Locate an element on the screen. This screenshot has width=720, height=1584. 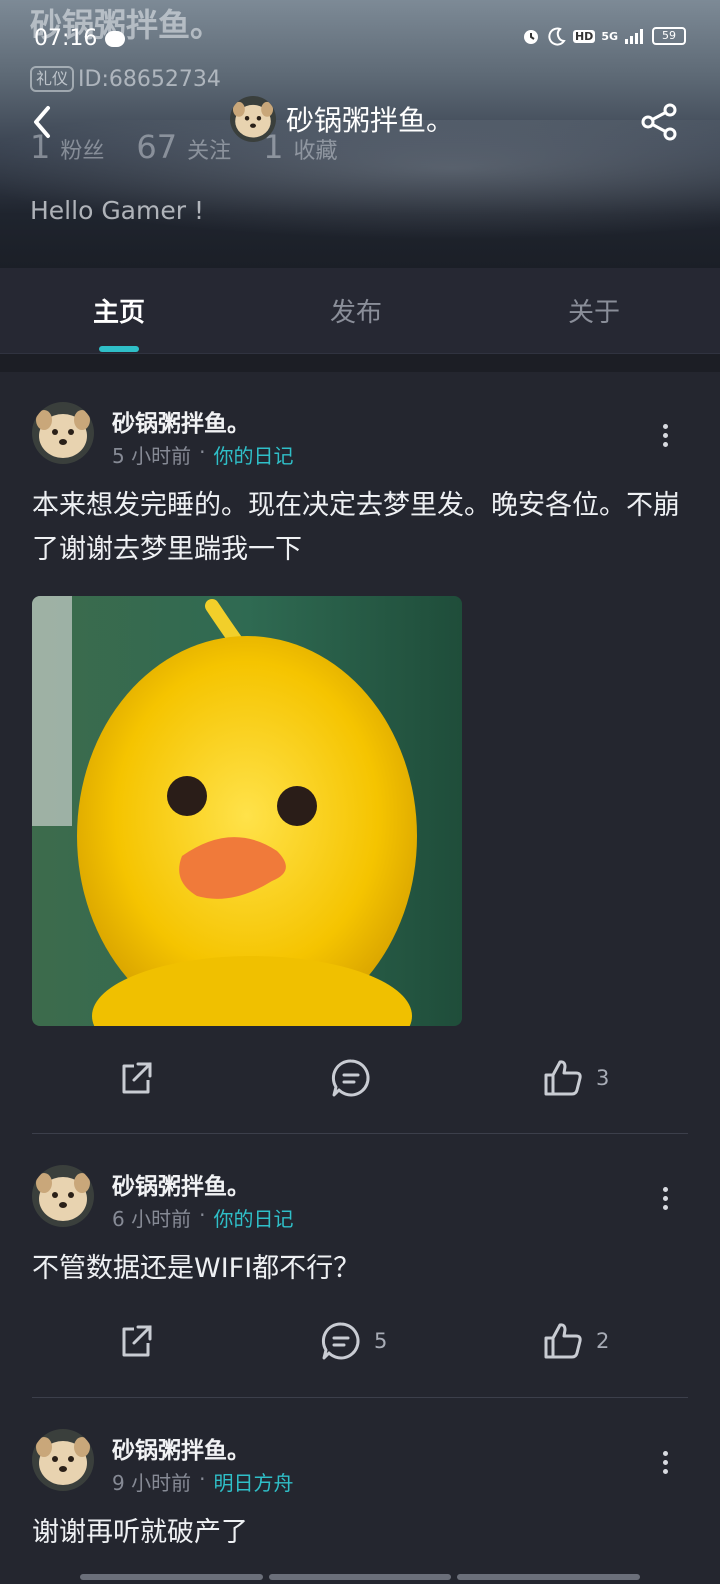
post-header: 砂锅粥拌鱼。 6 小时前 · 你的日记 is located at coordinates (360, 1200).